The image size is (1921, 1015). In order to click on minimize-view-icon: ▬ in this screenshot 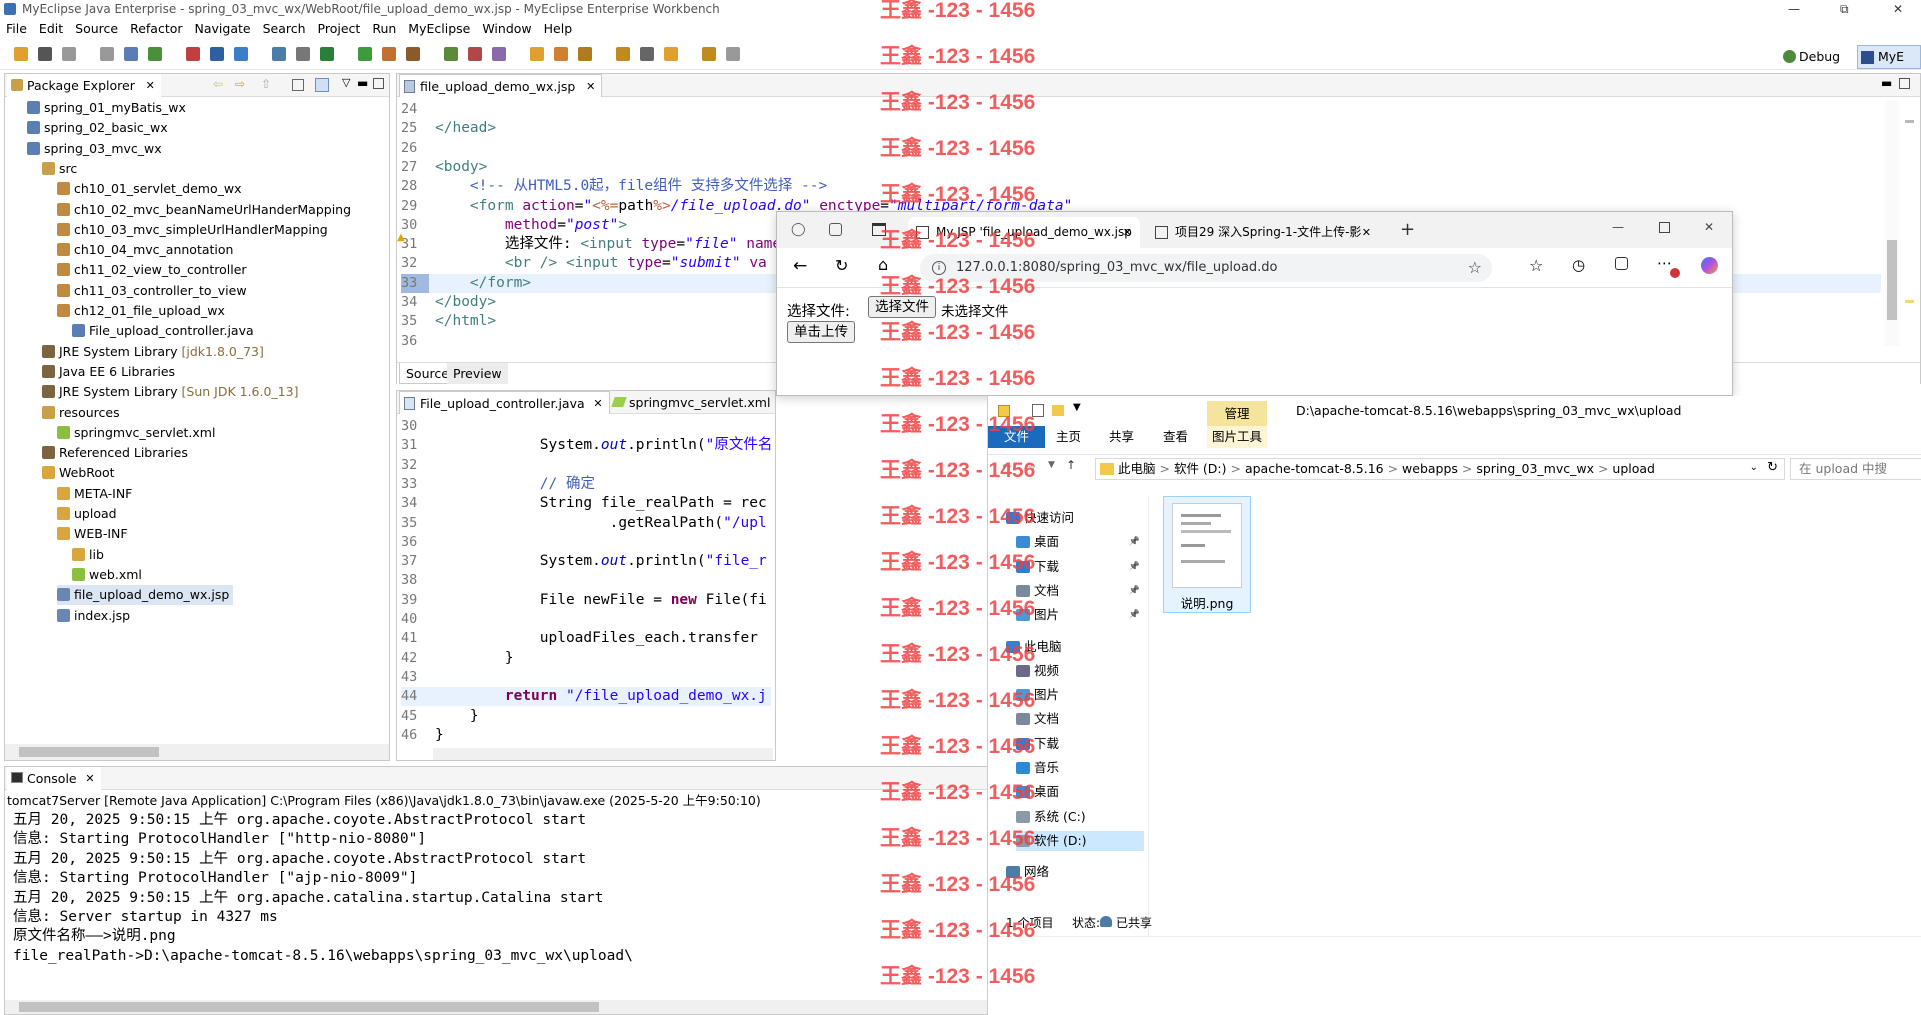, I will do `click(362, 83)`.